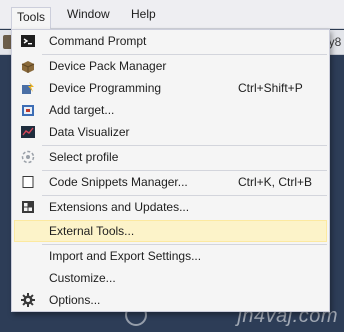 This screenshot has height=332, width=344. I want to click on profile-icon, so click(28, 157).